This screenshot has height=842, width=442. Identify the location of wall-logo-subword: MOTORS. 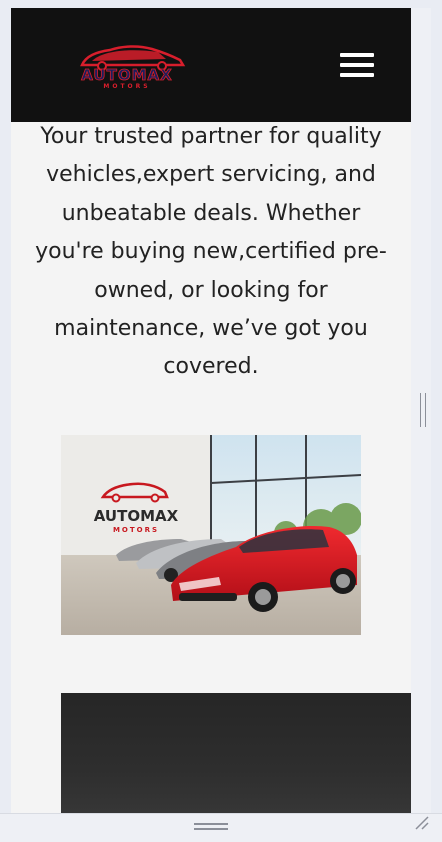
(136, 530).